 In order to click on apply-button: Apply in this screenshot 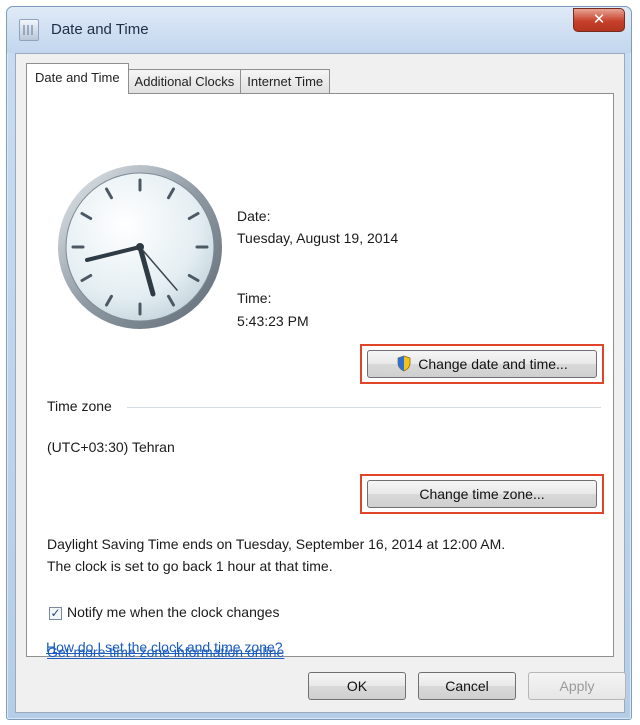, I will do `click(577, 686)`.